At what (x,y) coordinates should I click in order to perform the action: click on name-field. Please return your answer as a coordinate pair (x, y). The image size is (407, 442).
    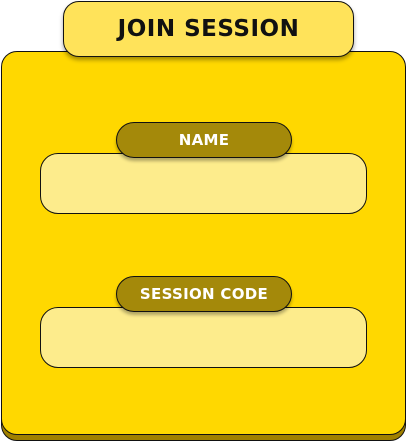
    Looking at the image, I should click on (203, 183).